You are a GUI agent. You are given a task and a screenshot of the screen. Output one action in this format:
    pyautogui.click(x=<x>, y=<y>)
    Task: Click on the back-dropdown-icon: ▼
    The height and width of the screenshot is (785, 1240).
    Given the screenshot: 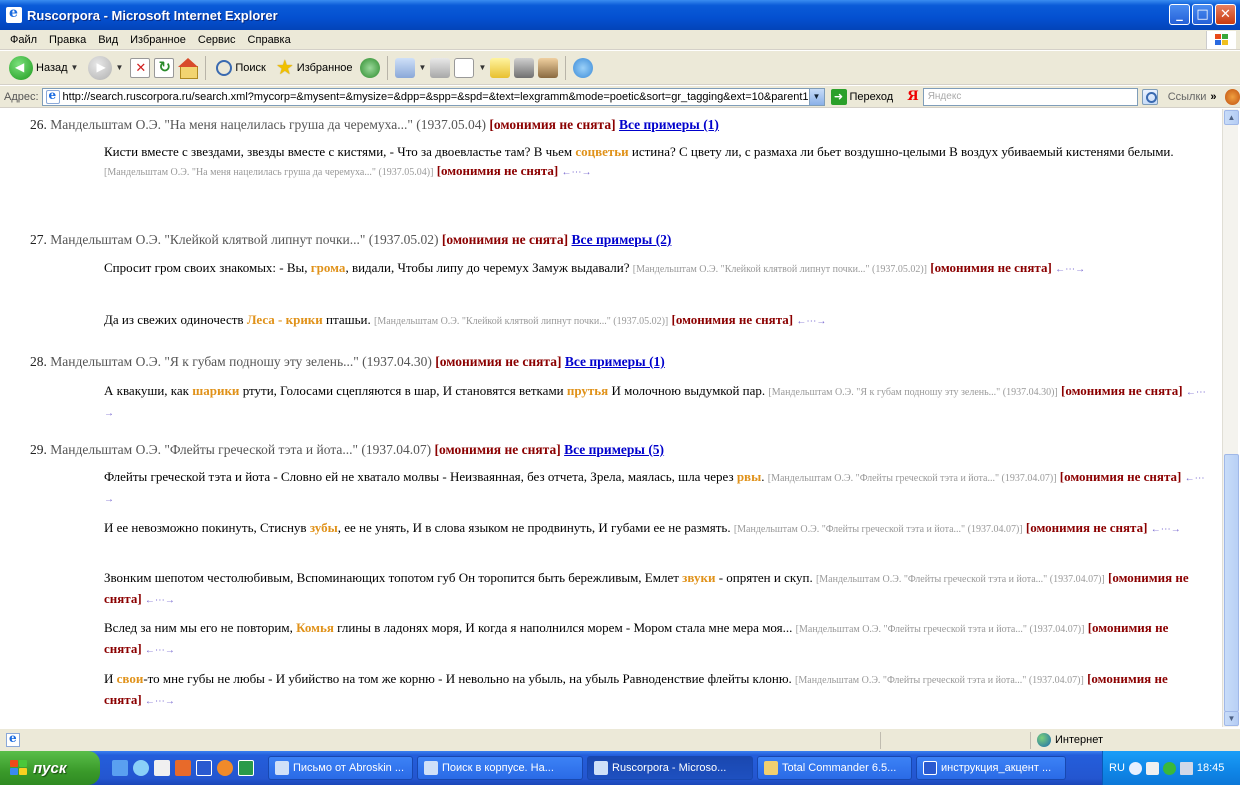 What is the action you would take?
    pyautogui.click(x=75, y=67)
    